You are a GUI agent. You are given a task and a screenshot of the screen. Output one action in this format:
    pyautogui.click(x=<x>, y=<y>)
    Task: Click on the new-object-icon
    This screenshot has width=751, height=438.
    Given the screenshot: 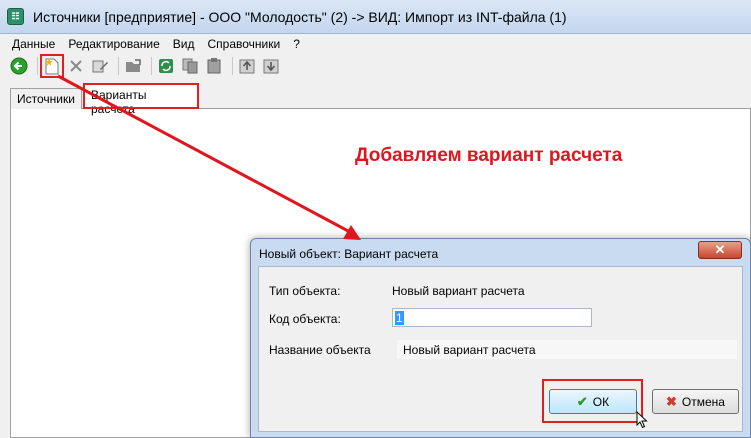 What is the action you would take?
    pyautogui.click(x=52, y=66)
    